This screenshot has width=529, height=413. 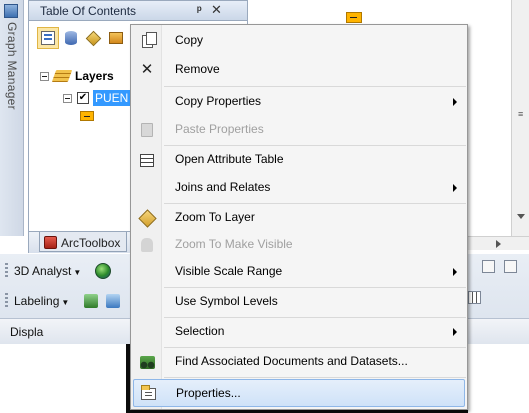 I want to click on list-by-selection-icon, so click(x=116, y=38).